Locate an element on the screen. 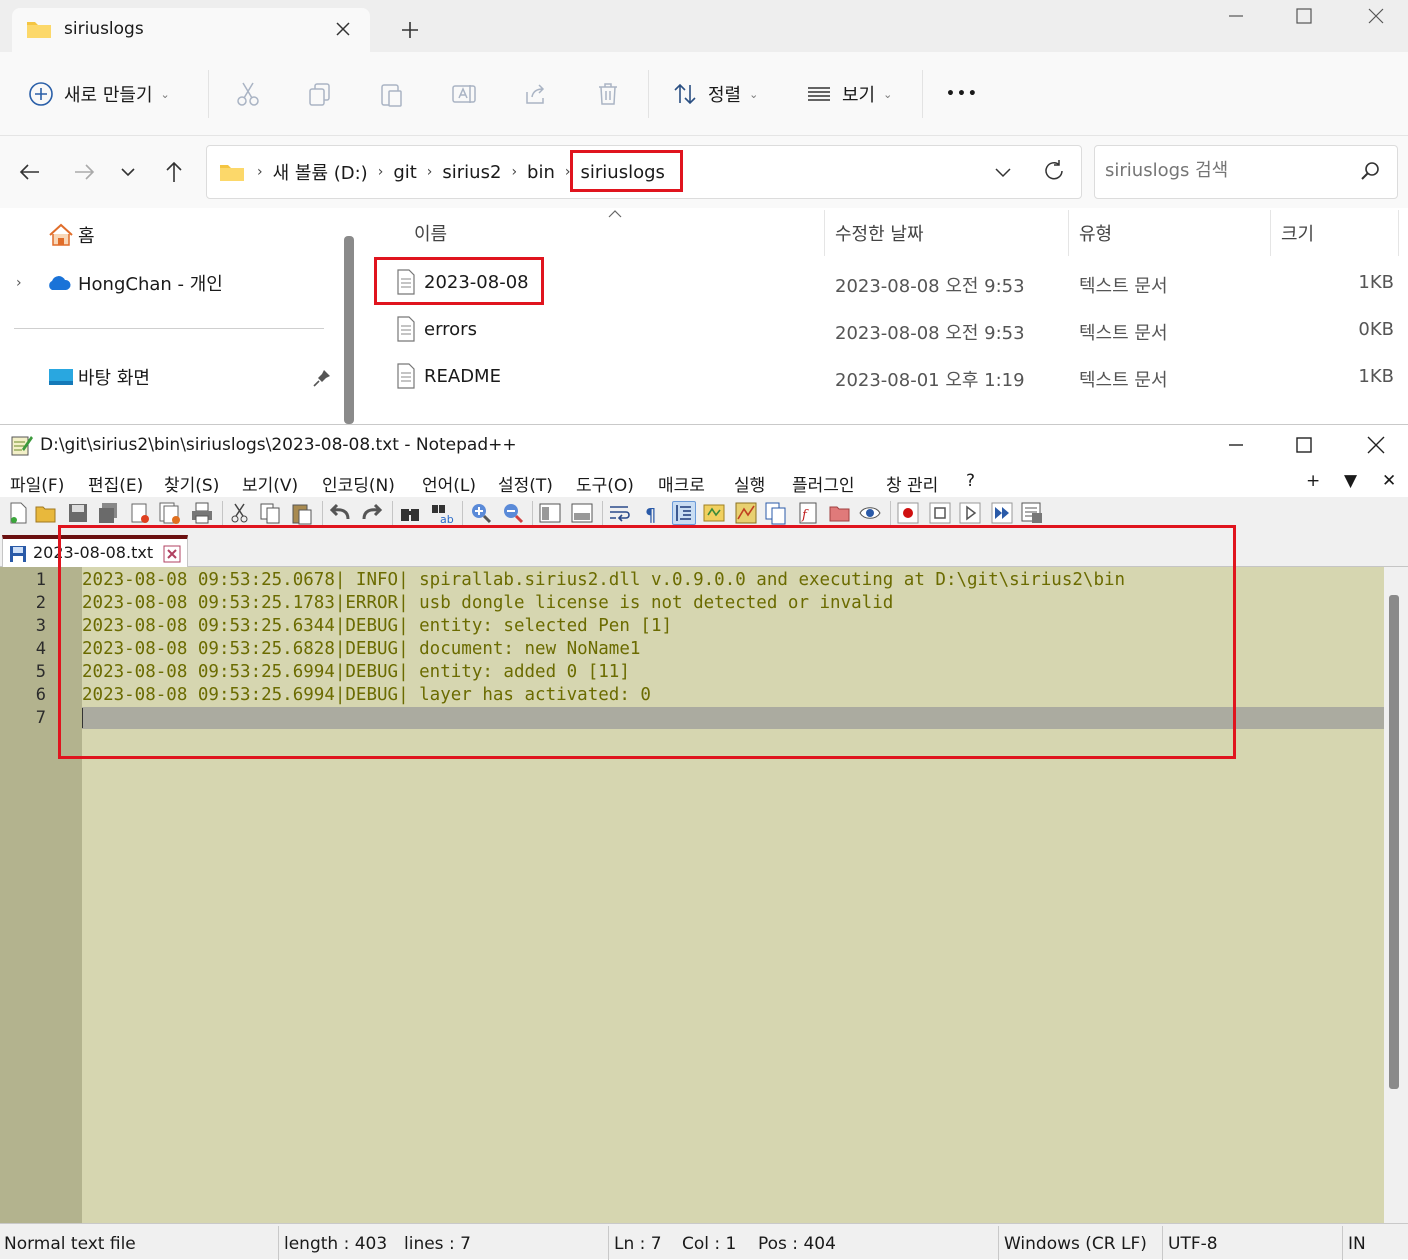 This screenshot has width=1408, height=1260. column-header-name: 이름 is located at coordinates (430, 233).